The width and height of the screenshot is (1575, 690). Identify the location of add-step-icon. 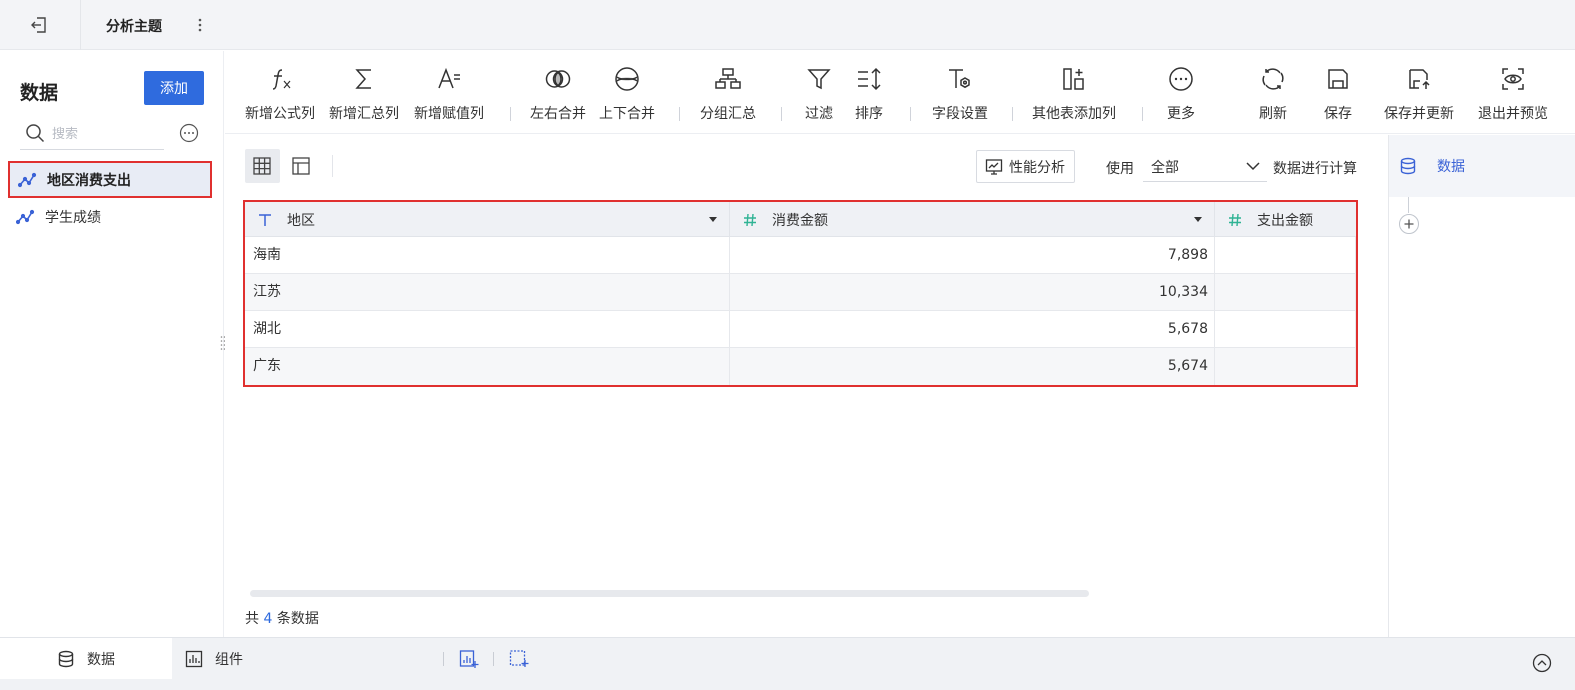
(1409, 224).